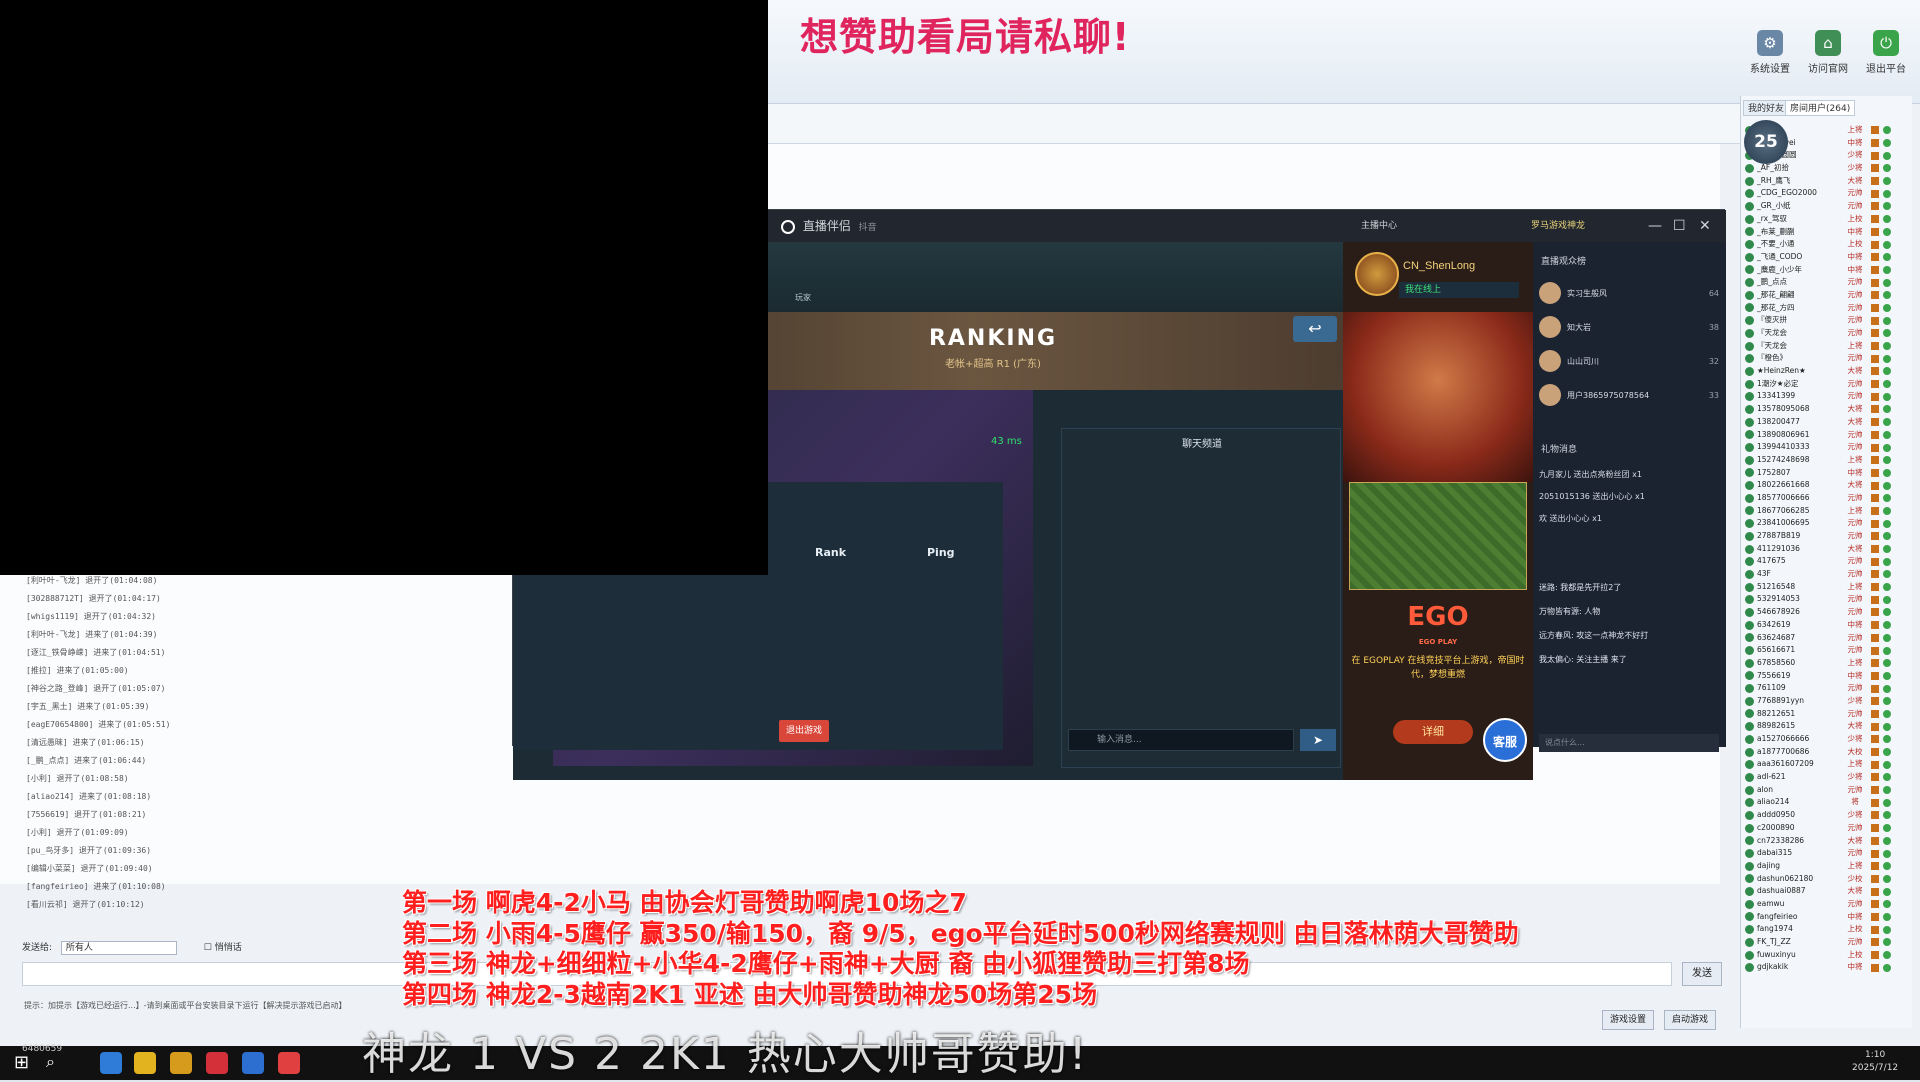 The width and height of the screenshot is (1920, 1082). I want to click on player-row: dashun062180 少校, so click(1827, 879).